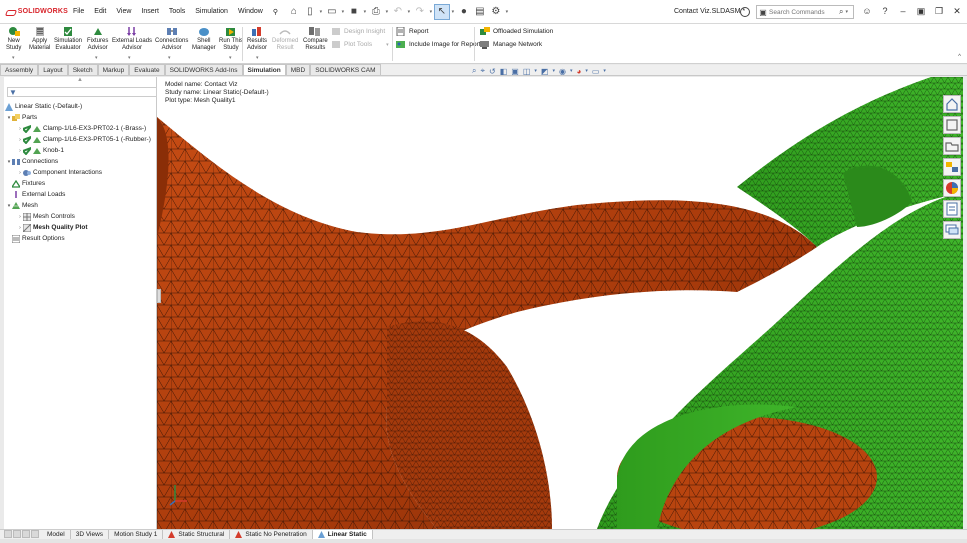 This screenshot has height=543, width=967. What do you see at coordinates (527, 71) in the screenshot?
I see `view-orientation-icon: ◫` at bounding box center [527, 71].